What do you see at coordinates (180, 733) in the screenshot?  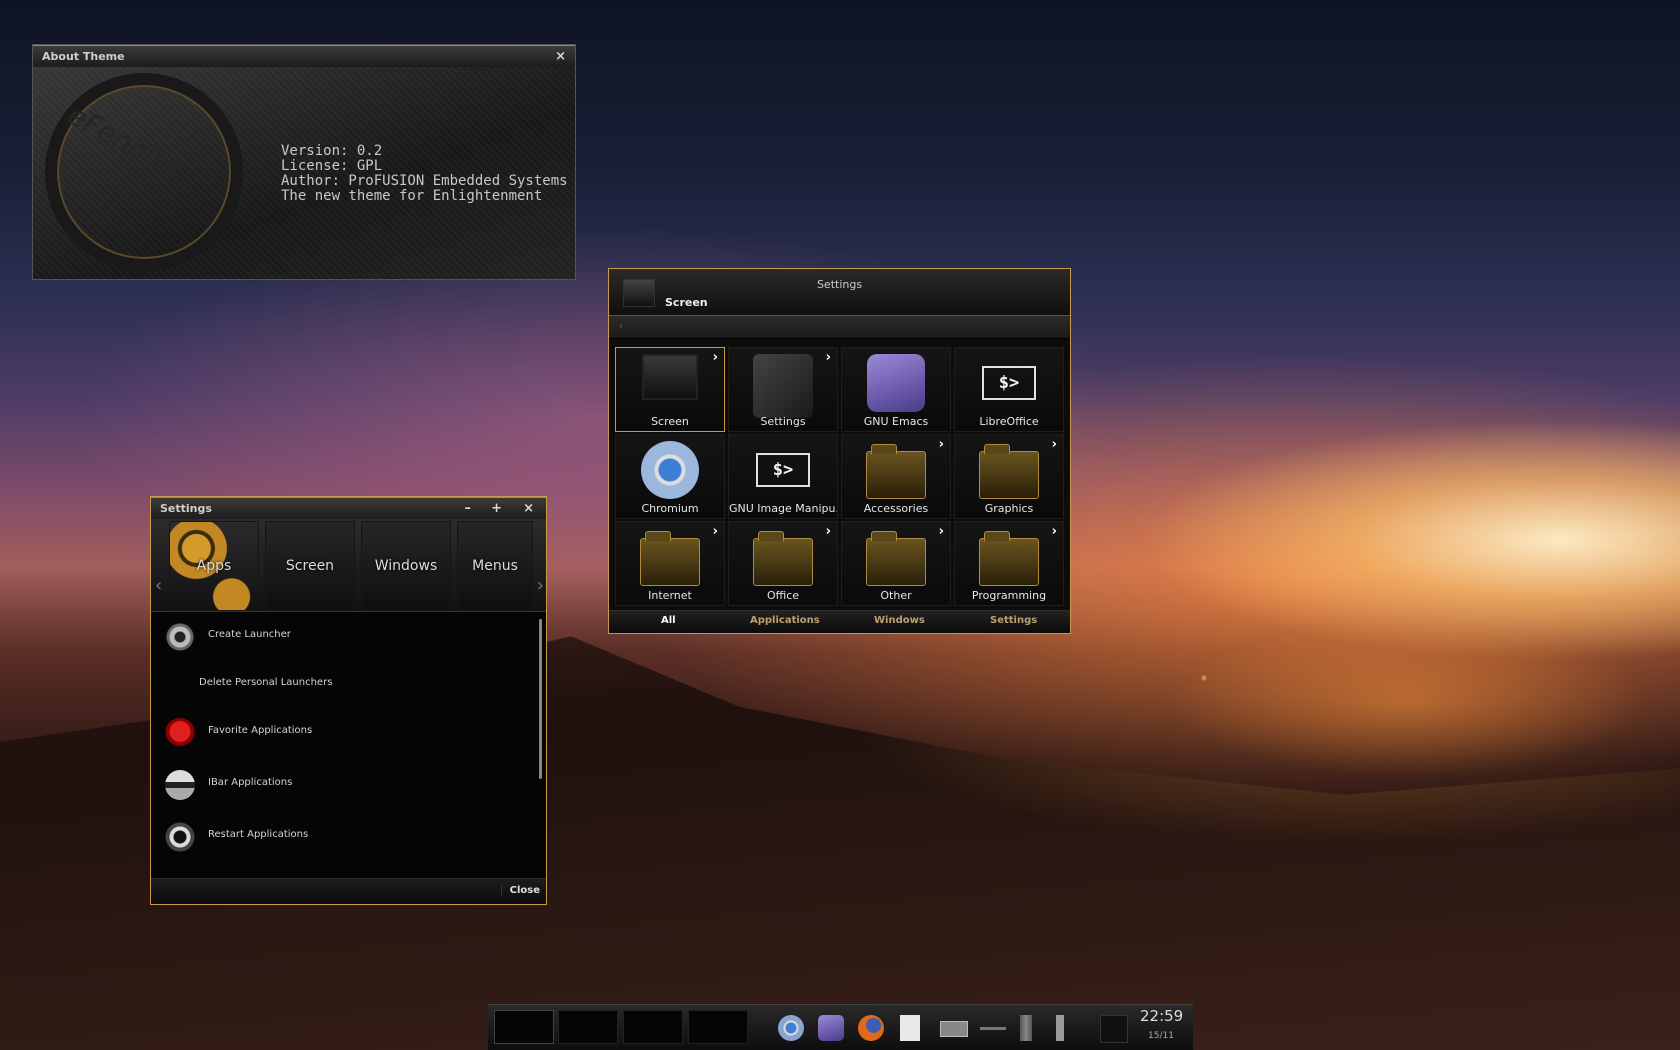 I see `heart-icon` at bounding box center [180, 733].